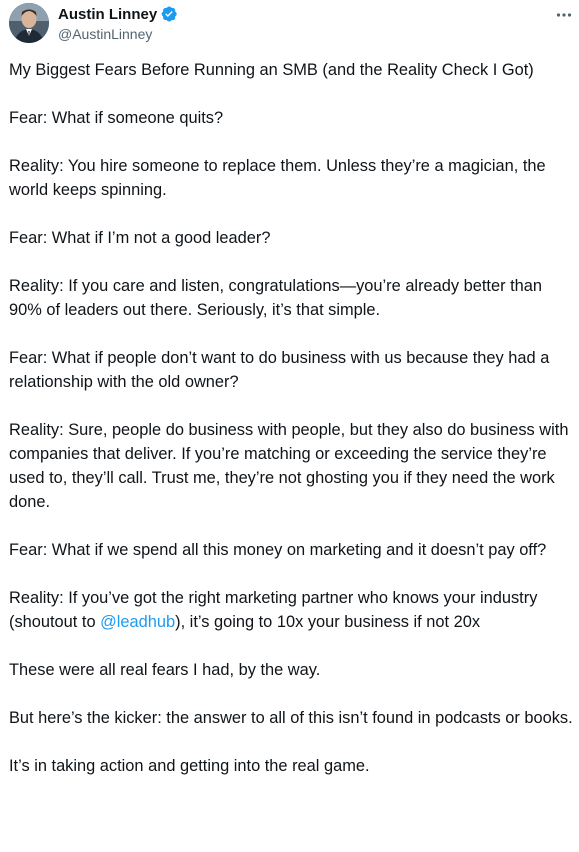 The width and height of the screenshot is (579, 852). Describe the element at coordinates (107, 14) in the screenshot. I see `display-name: Austin Linney` at that location.